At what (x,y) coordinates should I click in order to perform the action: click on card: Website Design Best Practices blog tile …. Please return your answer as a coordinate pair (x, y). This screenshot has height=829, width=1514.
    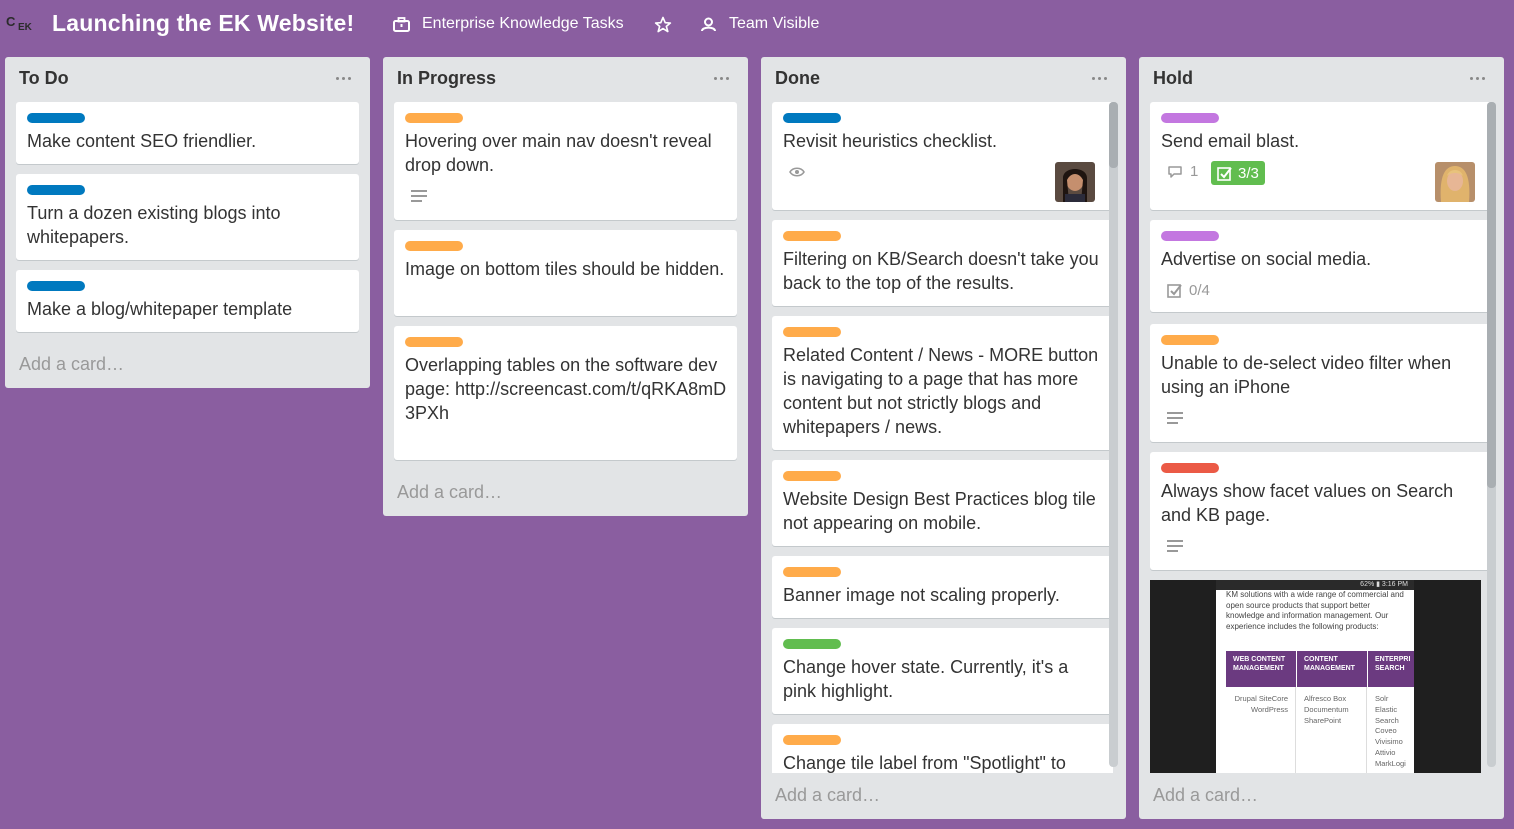
    Looking at the image, I should click on (942, 503).